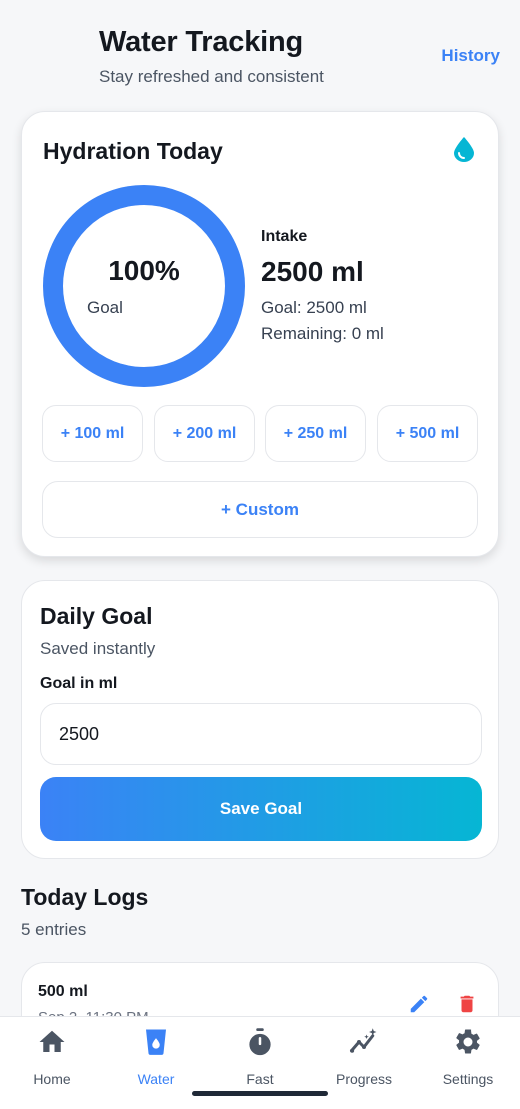 This screenshot has height=1109, width=520. I want to click on nav-item-settings: Settings, so click(468, 1059).